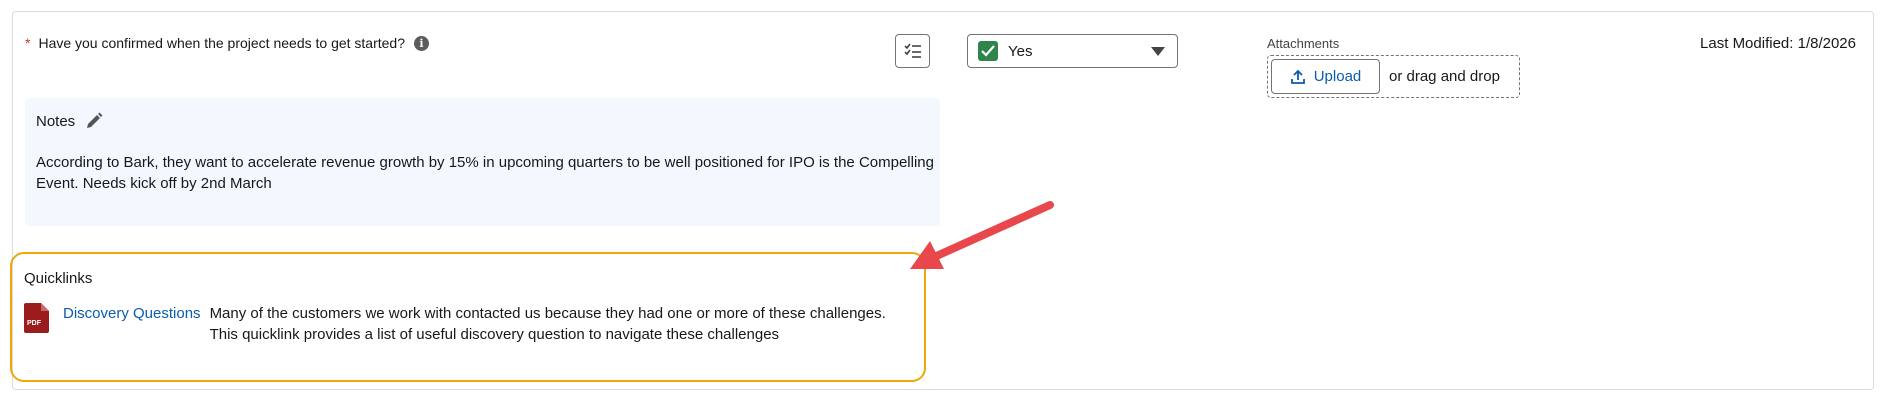 This screenshot has height=400, width=1881. I want to click on required-marker: *, so click(28, 43).